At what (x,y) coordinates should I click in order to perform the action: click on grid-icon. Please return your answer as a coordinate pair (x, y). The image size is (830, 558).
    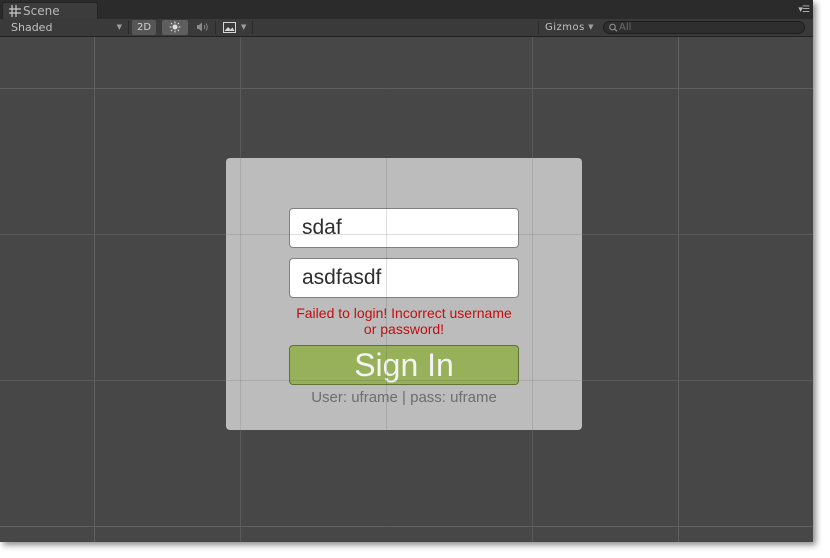
    Looking at the image, I should click on (15, 11).